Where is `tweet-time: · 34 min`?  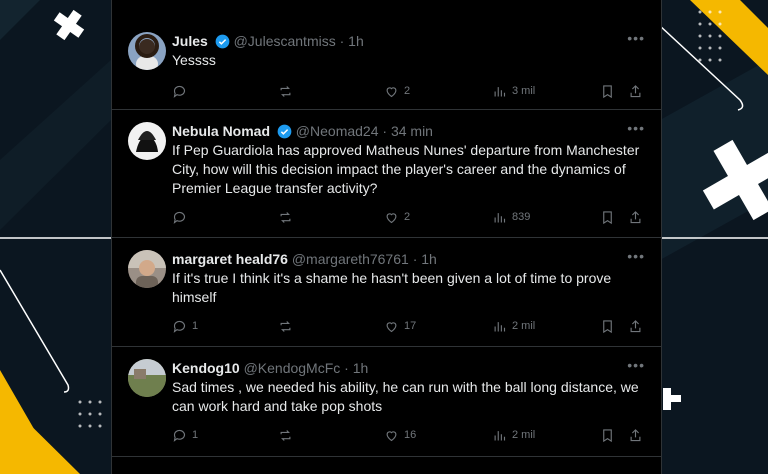 tweet-time: · 34 min is located at coordinates (407, 131).